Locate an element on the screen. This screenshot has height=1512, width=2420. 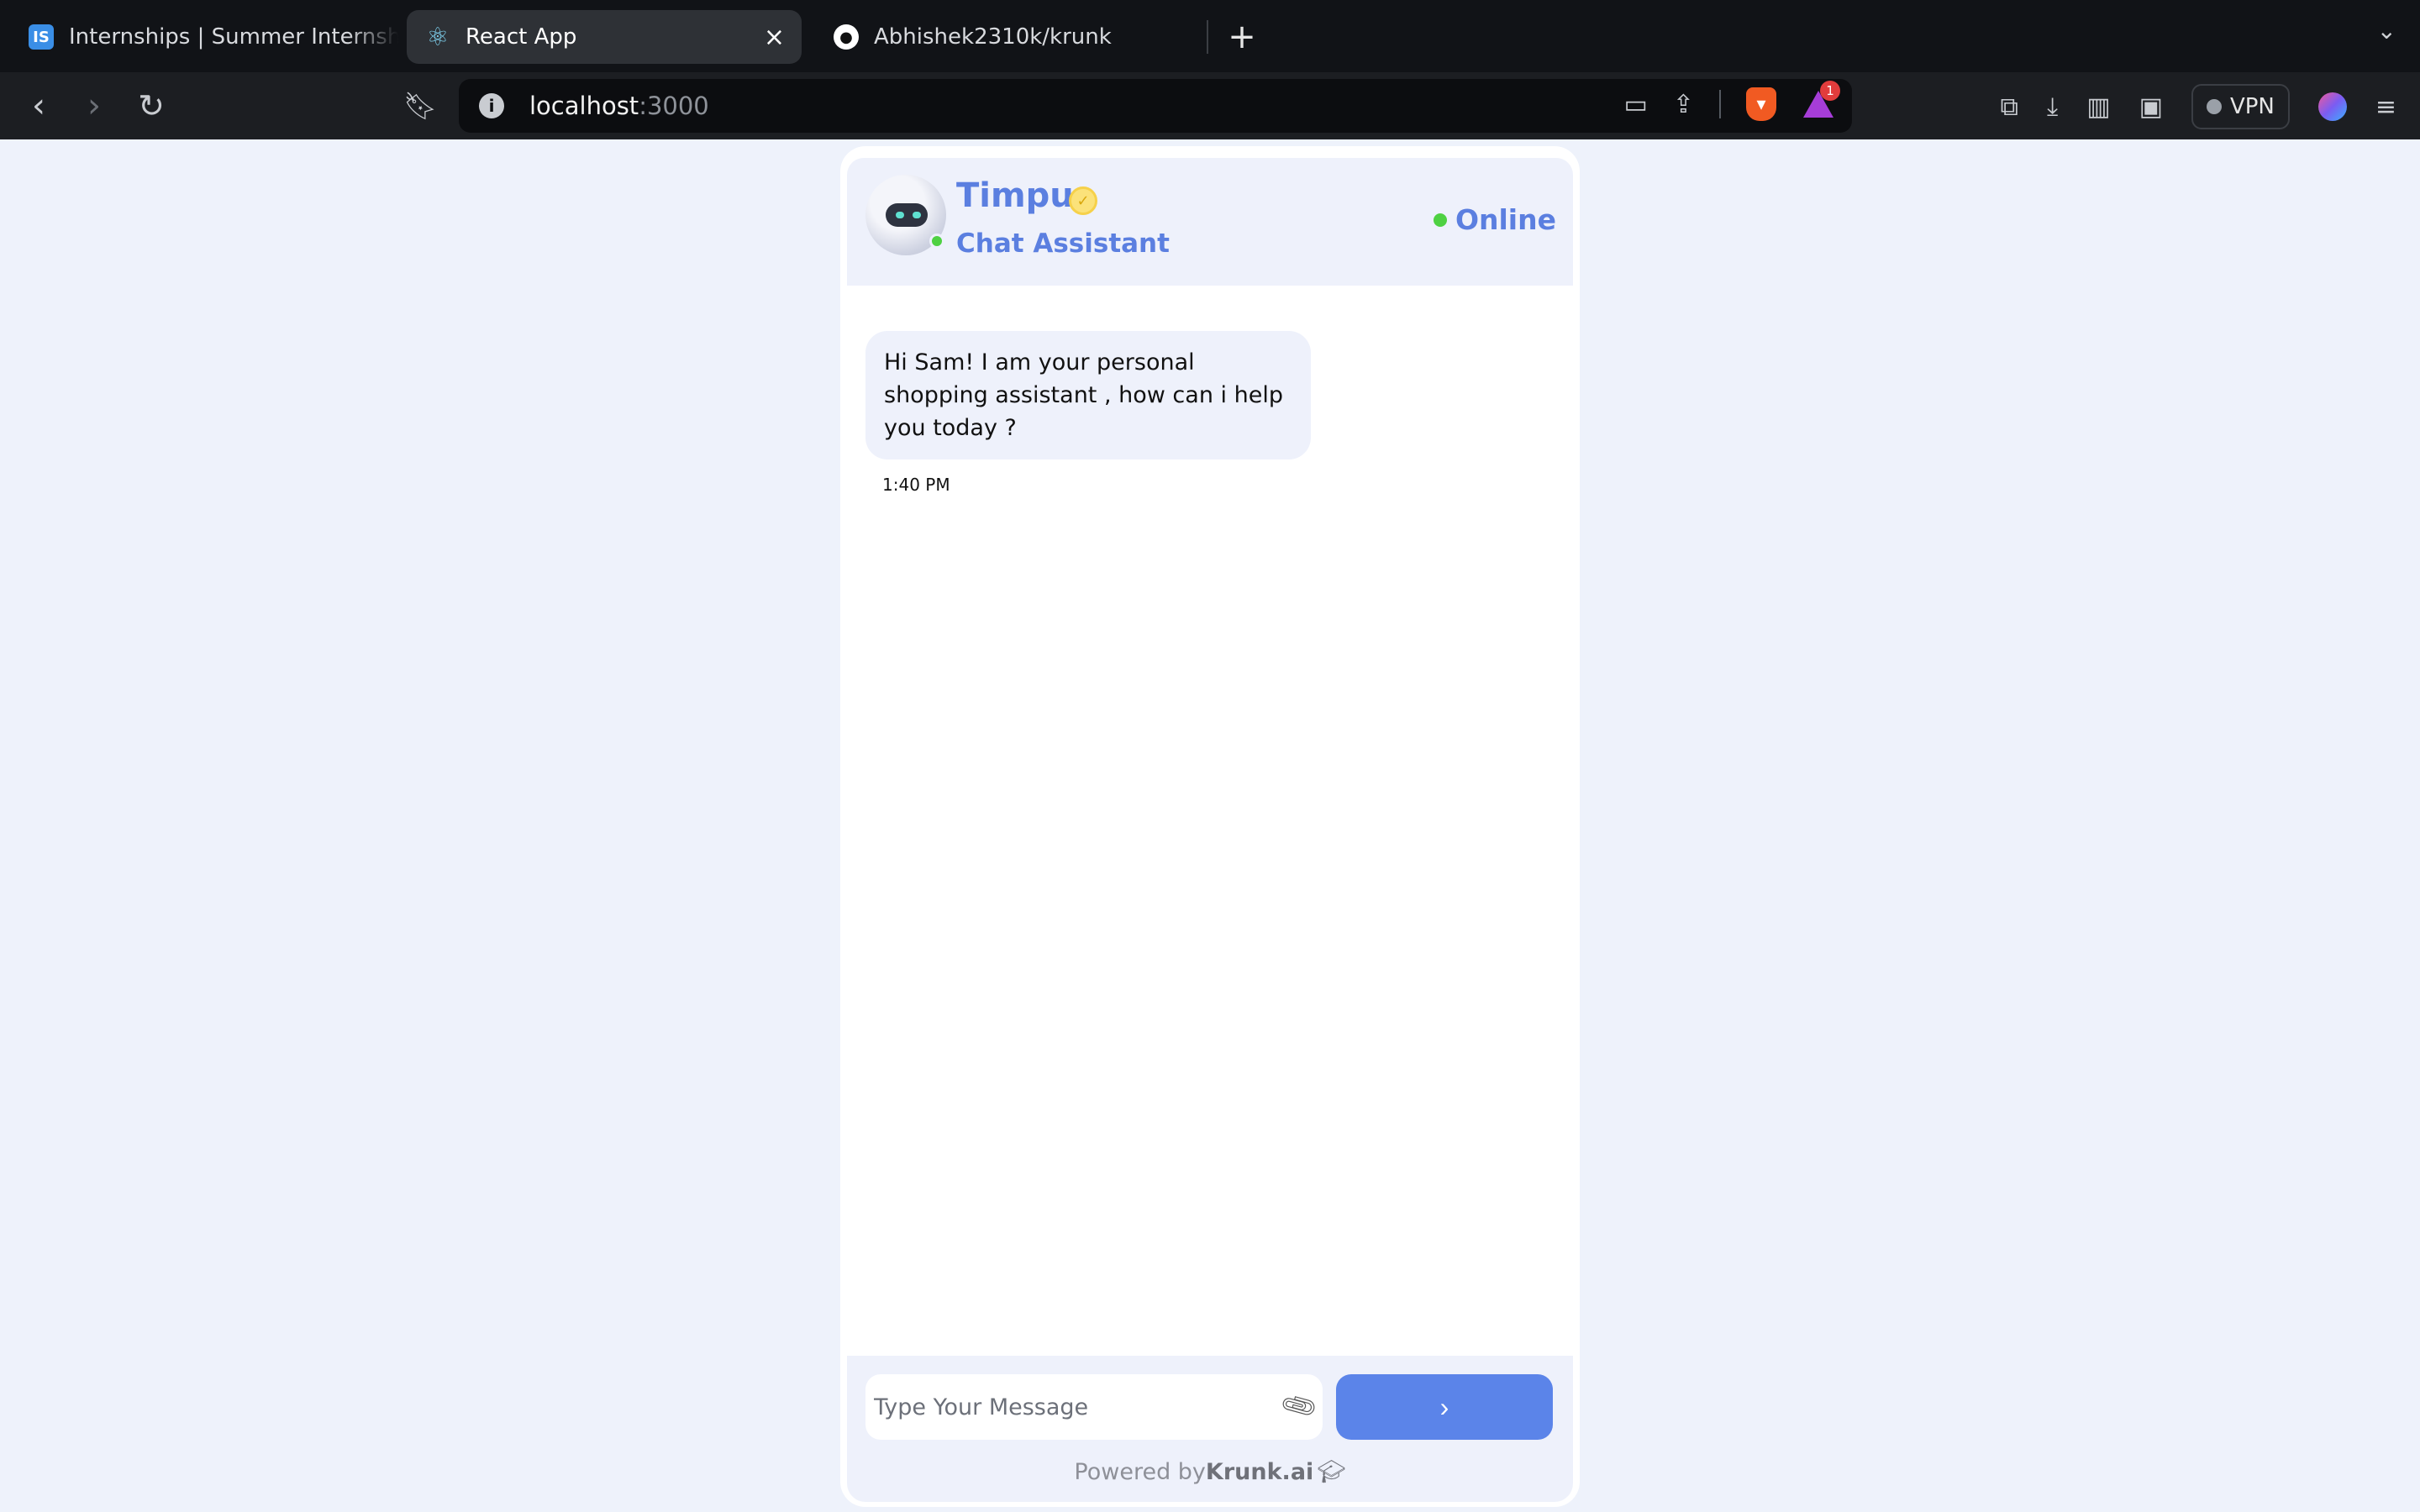
message-input is located at coordinates (1072, 1407).